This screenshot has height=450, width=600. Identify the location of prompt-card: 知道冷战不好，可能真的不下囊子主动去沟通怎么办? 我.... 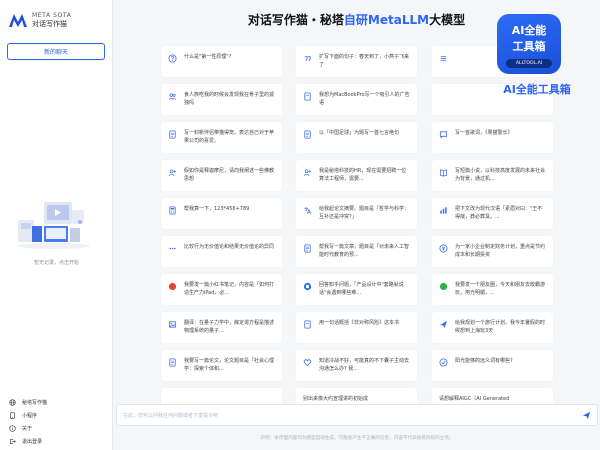
(356, 365).